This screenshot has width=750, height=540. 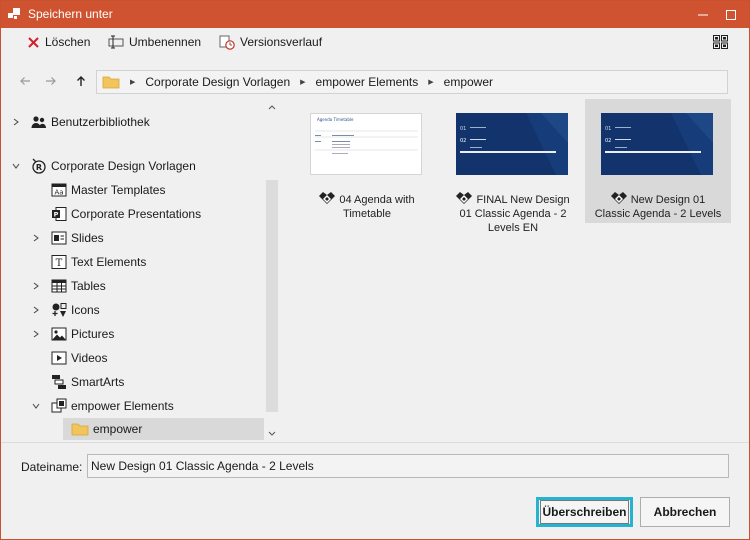 What do you see at coordinates (33, 42) in the screenshot?
I see `delete-x-icon` at bounding box center [33, 42].